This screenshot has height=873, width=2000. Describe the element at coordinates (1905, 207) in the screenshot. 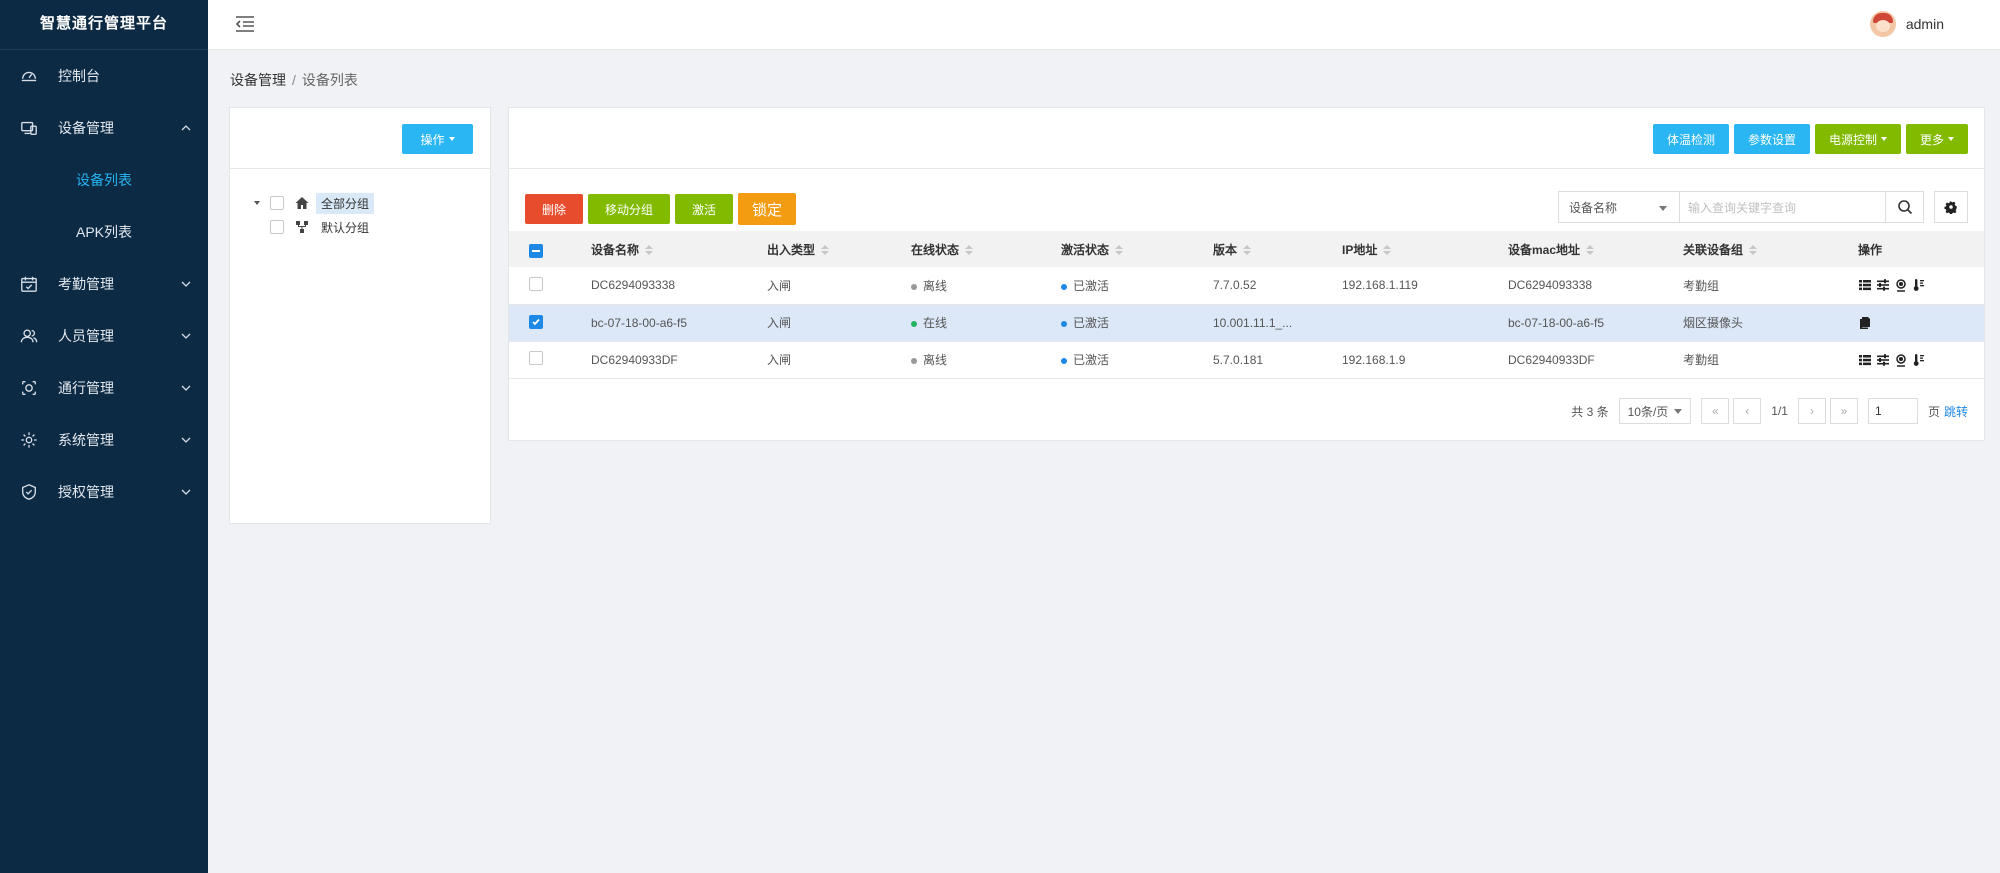

I see `search-button` at that location.